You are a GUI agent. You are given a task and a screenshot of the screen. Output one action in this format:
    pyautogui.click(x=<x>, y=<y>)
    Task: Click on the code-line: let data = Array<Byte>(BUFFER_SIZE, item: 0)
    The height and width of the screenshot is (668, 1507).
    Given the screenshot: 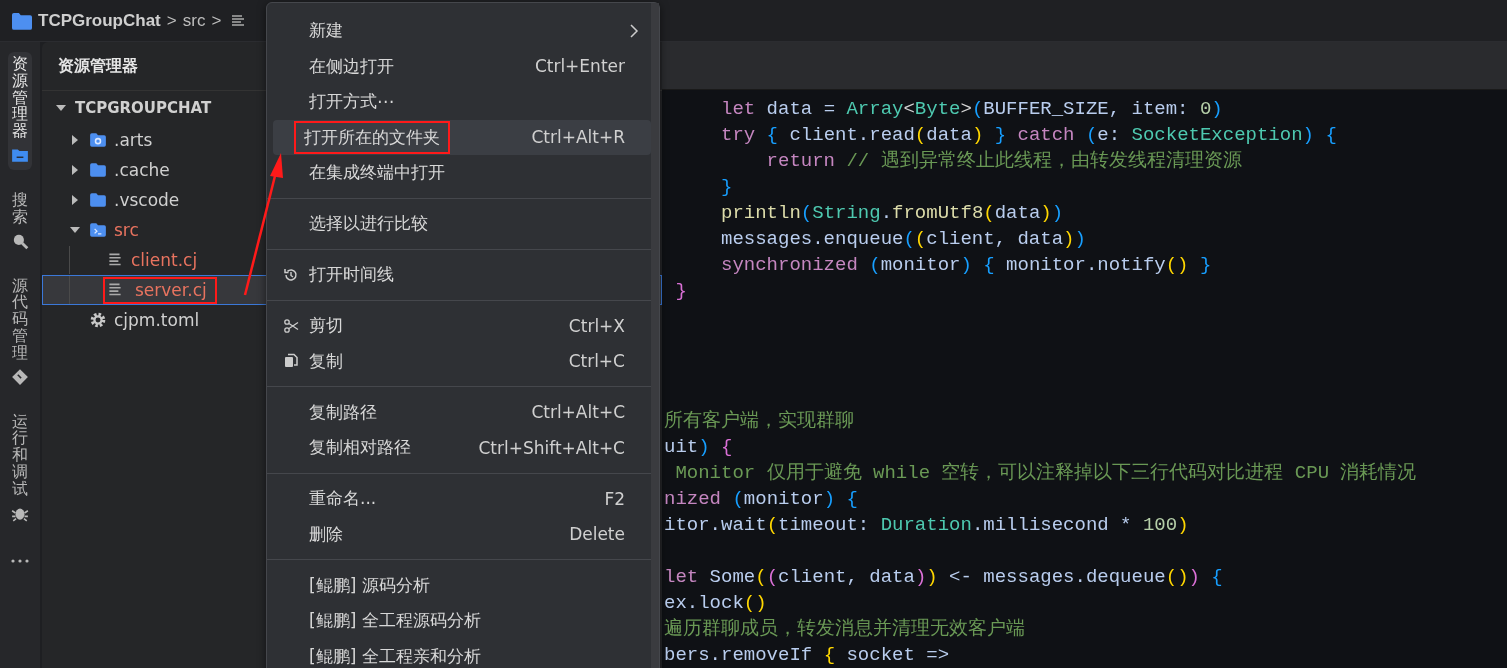 What is the action you would take?
    pyautogui.click(x=972, y=109)
    